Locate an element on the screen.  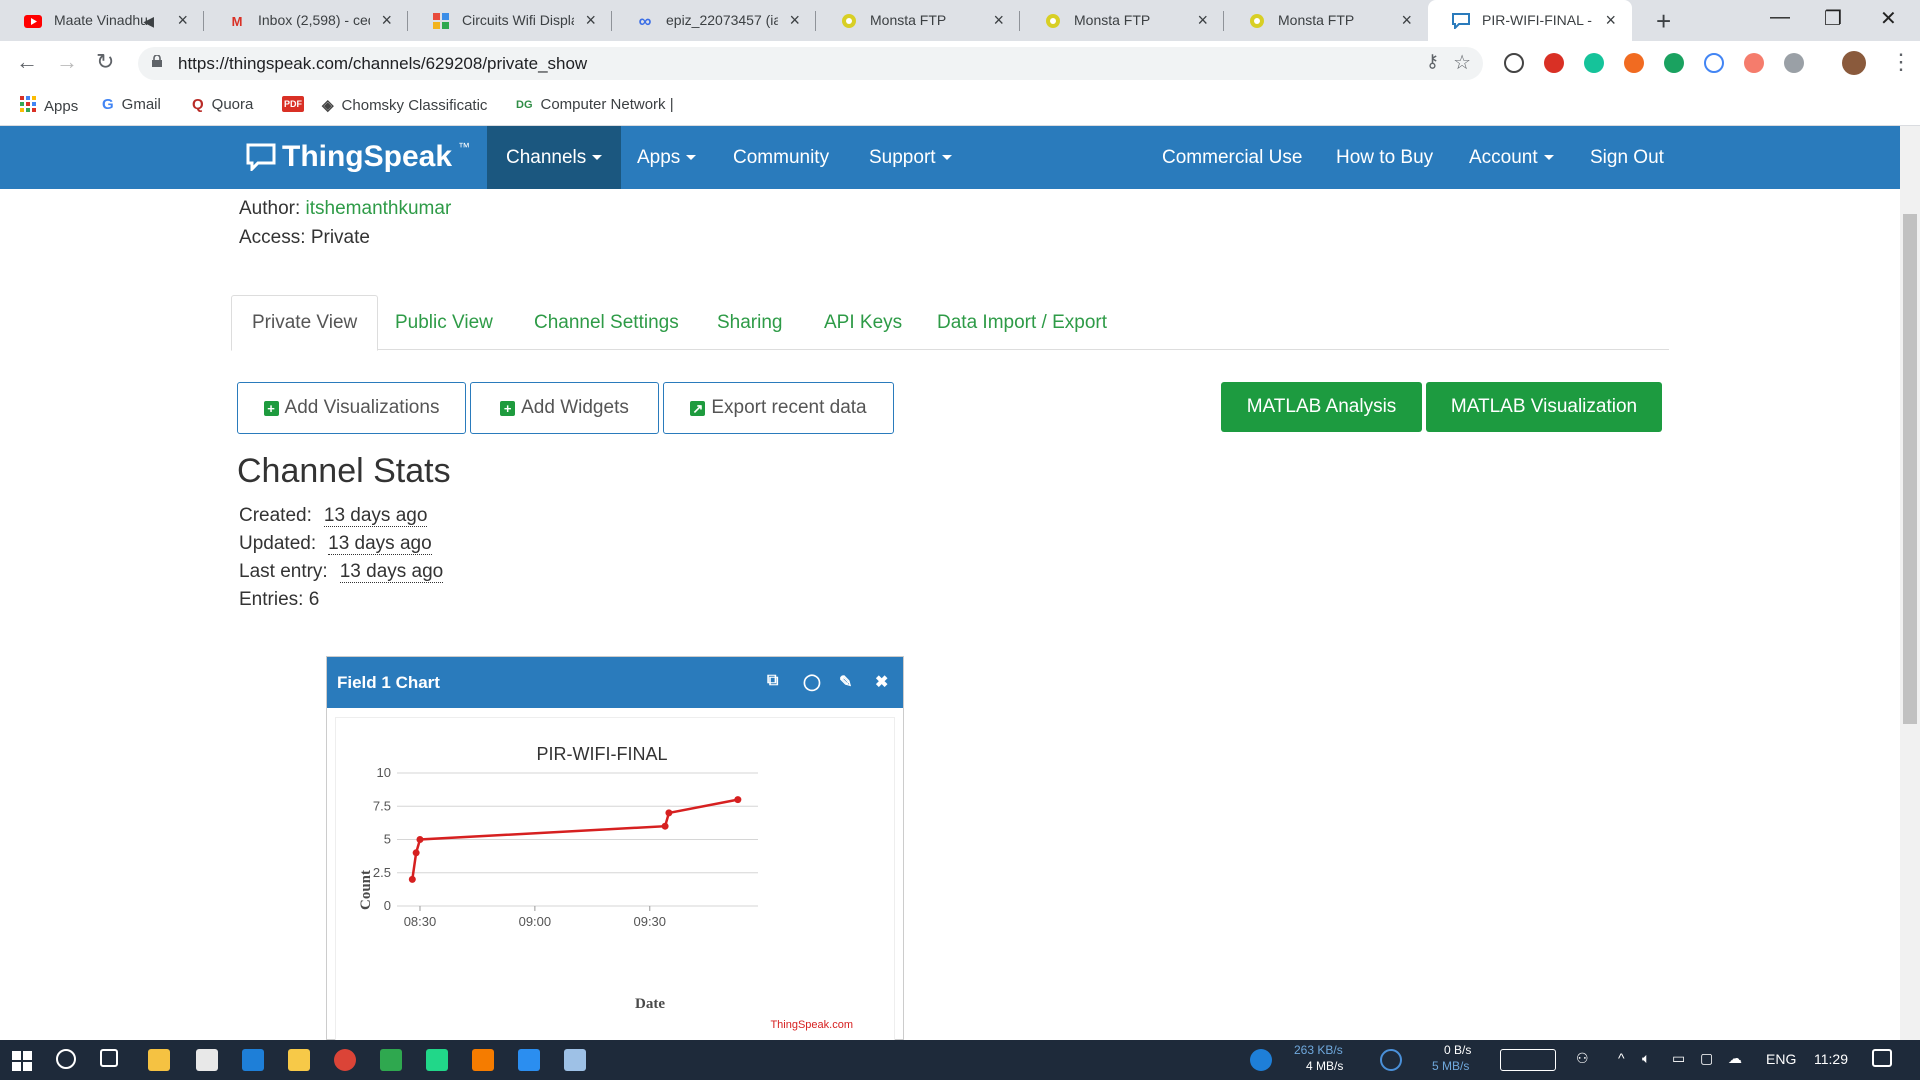
tab-public-view: Public View is located at coordinates (444, 322).